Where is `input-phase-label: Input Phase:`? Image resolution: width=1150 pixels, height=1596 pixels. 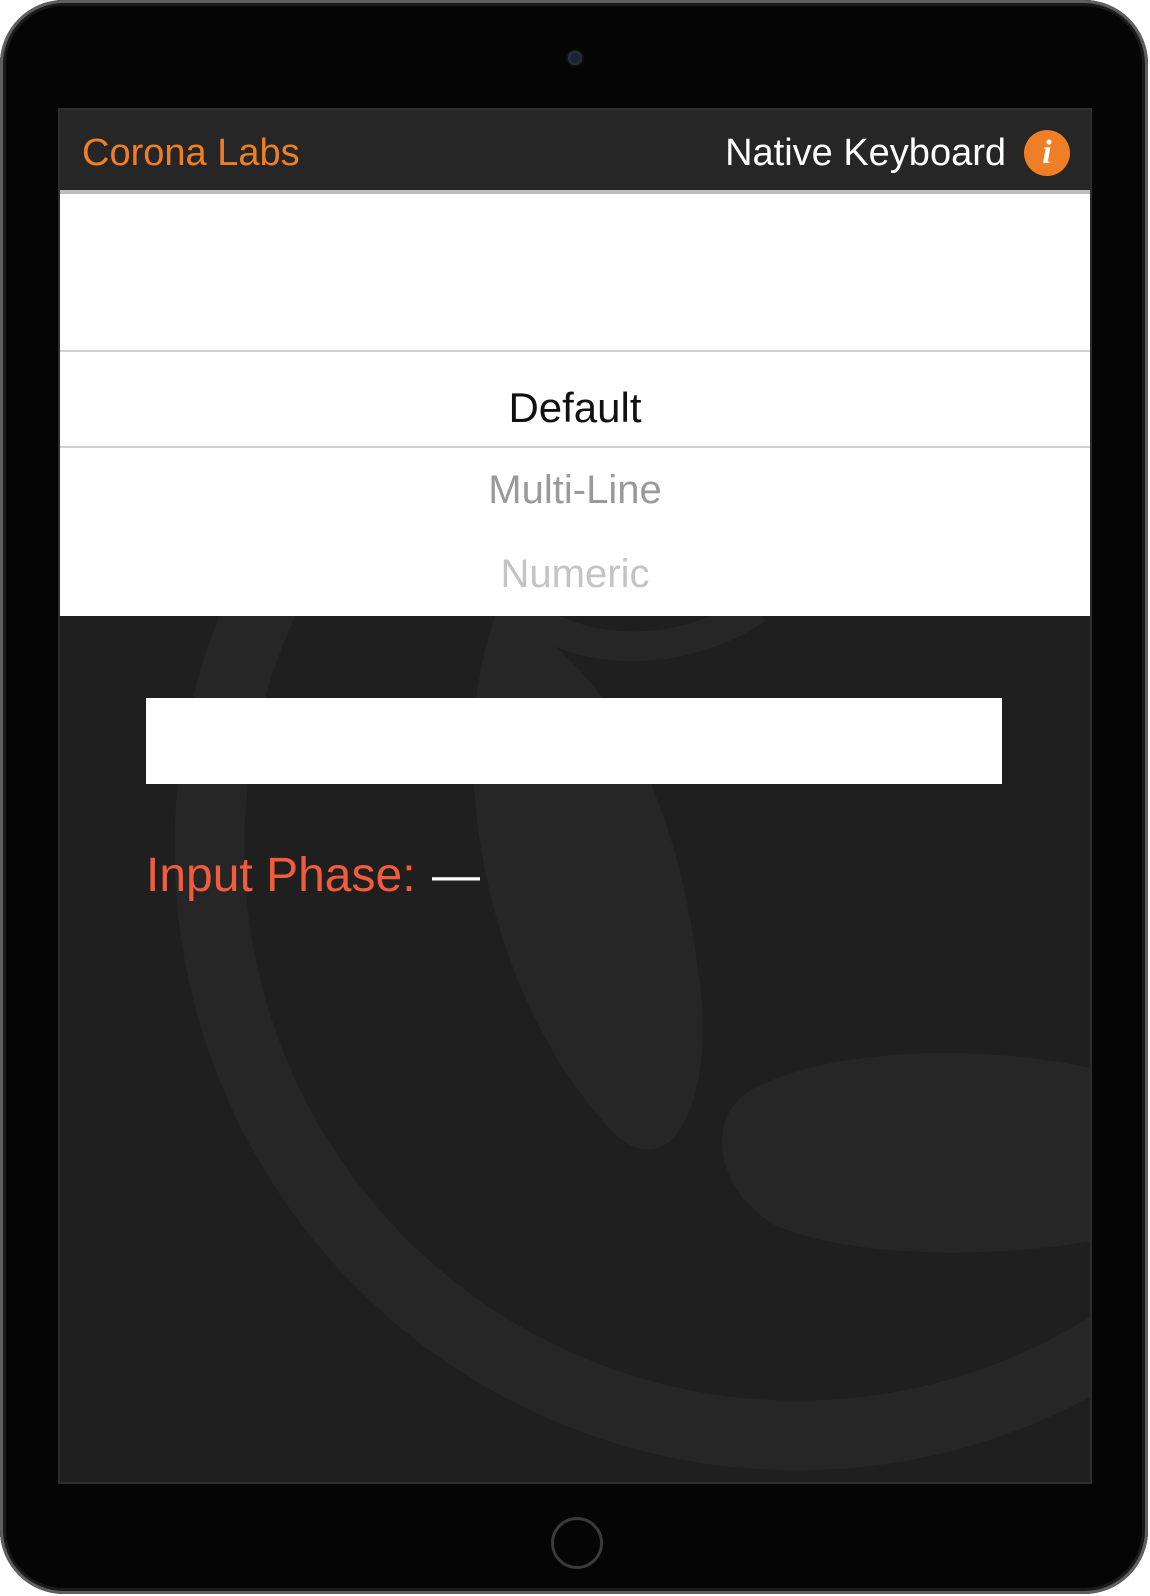
input-phase-label: Input Phase: is located at coordinates (281, 875).